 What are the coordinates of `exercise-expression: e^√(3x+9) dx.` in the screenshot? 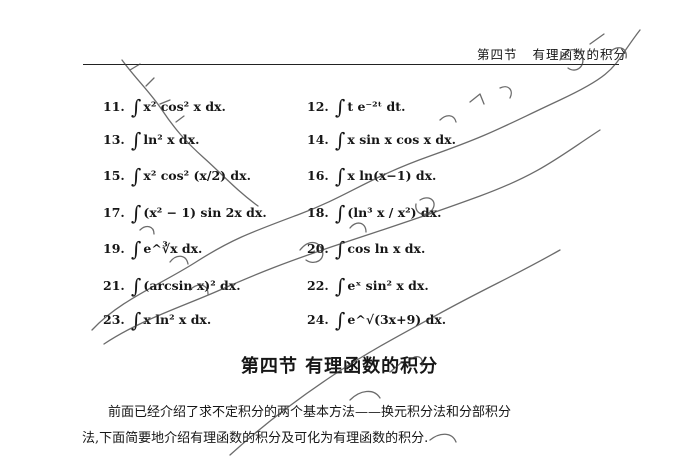 It's located at (397, 319).